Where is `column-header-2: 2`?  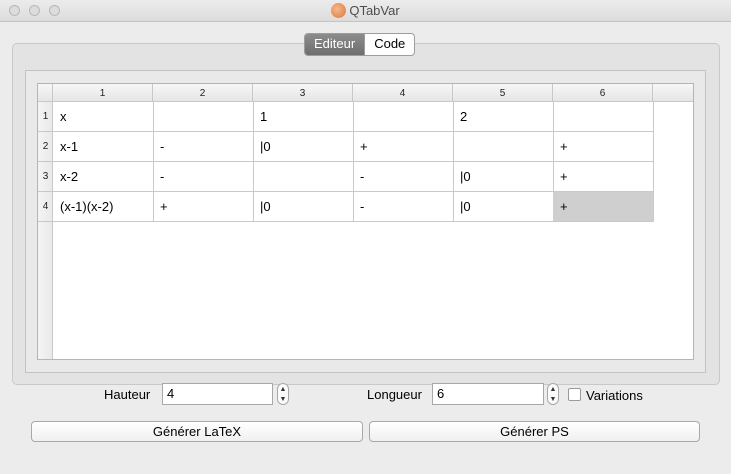 column-header-2: 2 is located at coordinates (203, 93).